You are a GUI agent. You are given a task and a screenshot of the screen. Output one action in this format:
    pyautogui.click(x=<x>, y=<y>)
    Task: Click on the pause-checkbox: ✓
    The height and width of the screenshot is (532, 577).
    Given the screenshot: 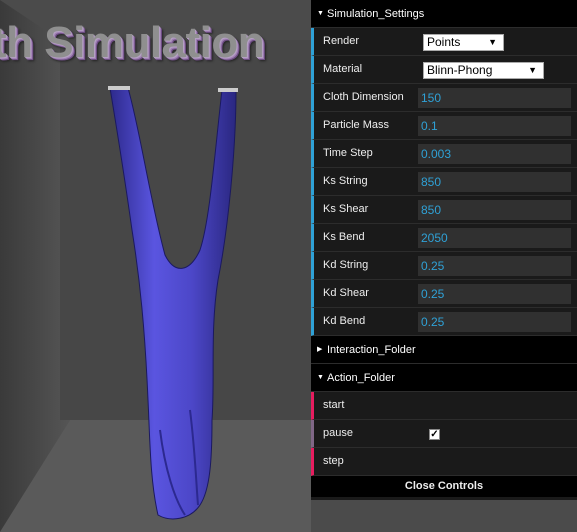 What is the action you would take?
    pyautogui.click(x=434, y=434)
    